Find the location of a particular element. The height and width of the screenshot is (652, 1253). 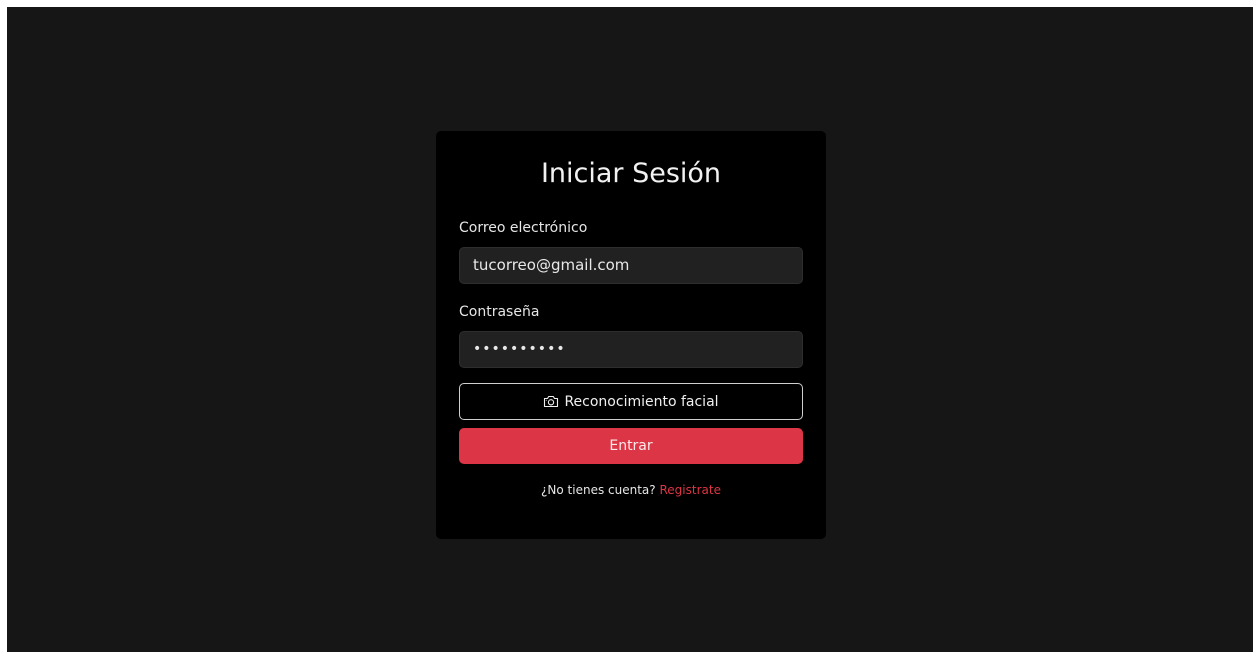

no-account-text: ¿No tienes cuenta? is located at coordinates (598, 490).